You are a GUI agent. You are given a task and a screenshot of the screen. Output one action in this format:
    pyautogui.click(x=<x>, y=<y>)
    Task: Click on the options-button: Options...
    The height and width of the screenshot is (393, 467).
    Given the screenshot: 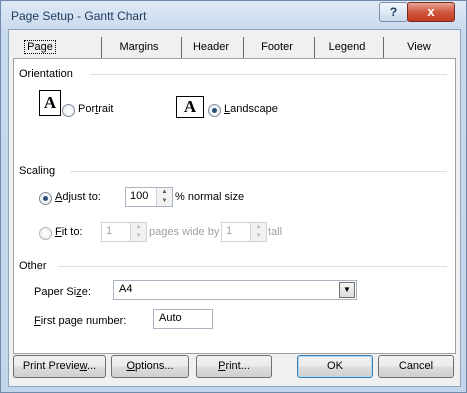 What is the action you would take?
    pyautogui.click(x=150, y=366)
    